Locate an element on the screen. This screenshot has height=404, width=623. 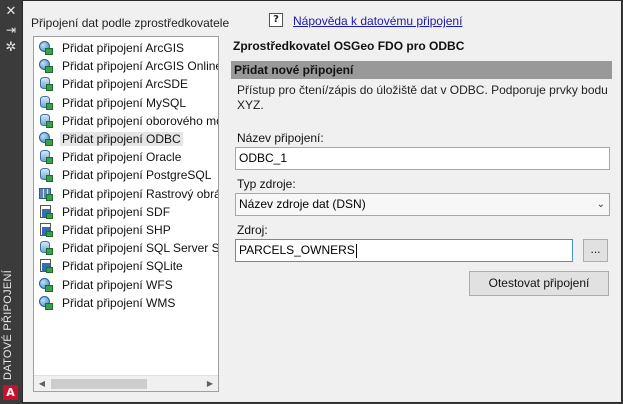
provider-list-item: Přidat připojení SDF is located at coordinates (126, 212).